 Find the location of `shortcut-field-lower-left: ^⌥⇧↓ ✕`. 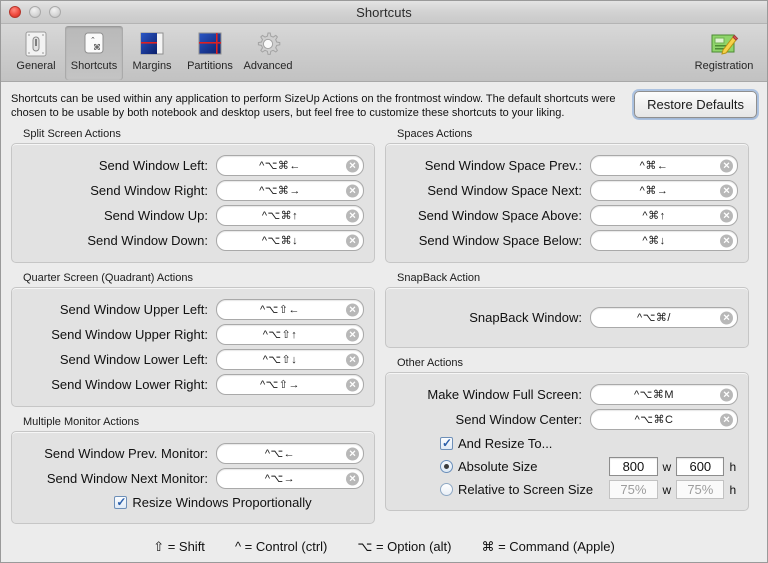

shortcut-field-lower-left: ^⌥⇧↓ ✕ is located at coordinates (290, 359).